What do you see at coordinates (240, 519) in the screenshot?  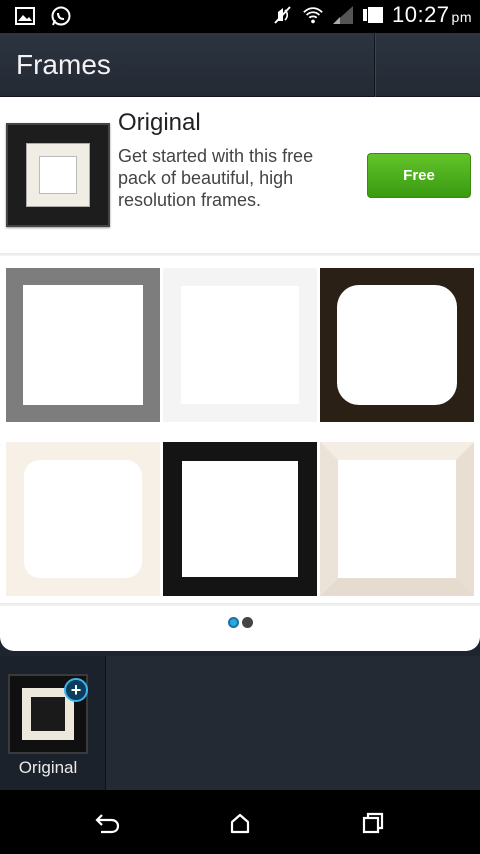 I see `black-square-frame` at bounding box center [240, 519].